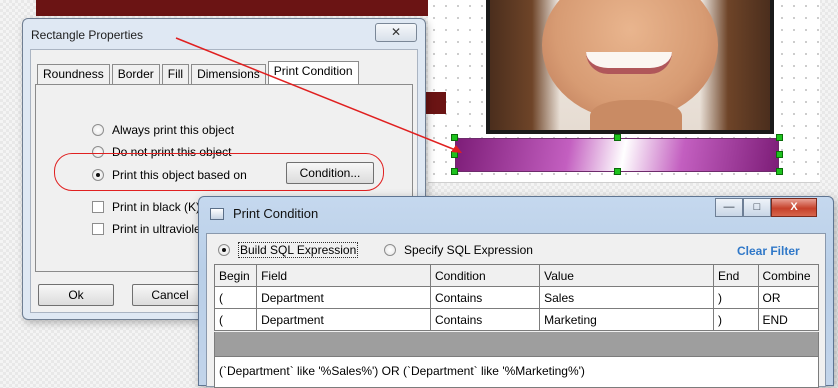 The image size is (838, 388). I want to click on option-label: Specify SQL Expression, so click(468, 250).